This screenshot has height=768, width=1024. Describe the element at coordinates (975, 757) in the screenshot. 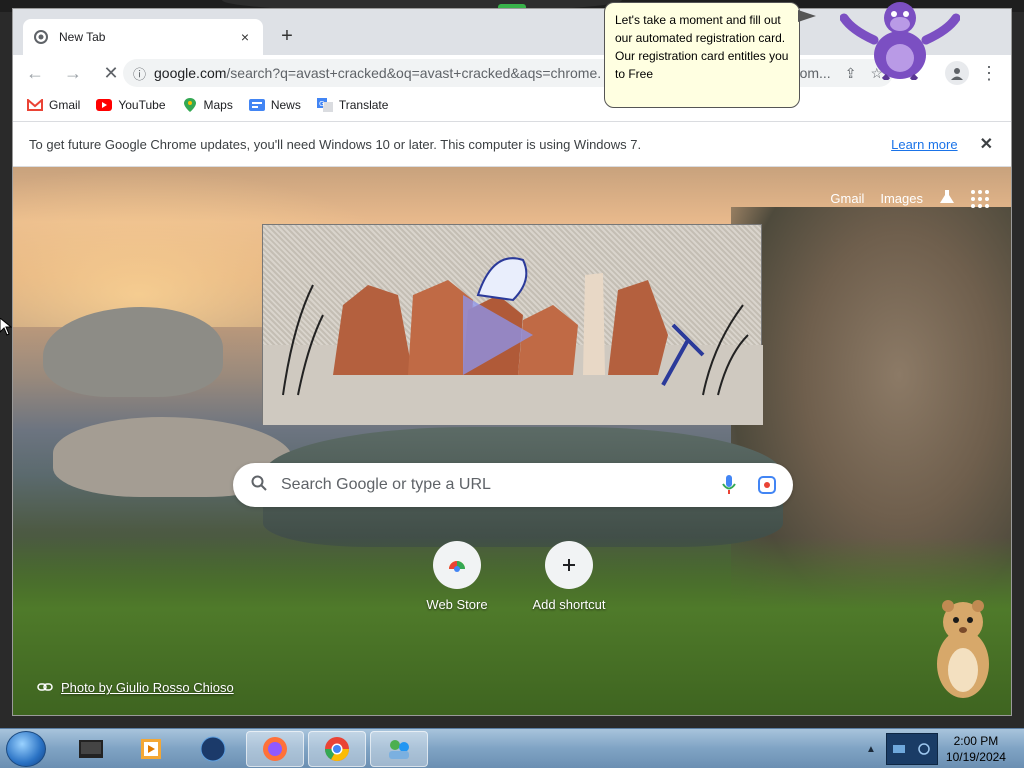

I see `clock-date: 10/19/2024` at that location.